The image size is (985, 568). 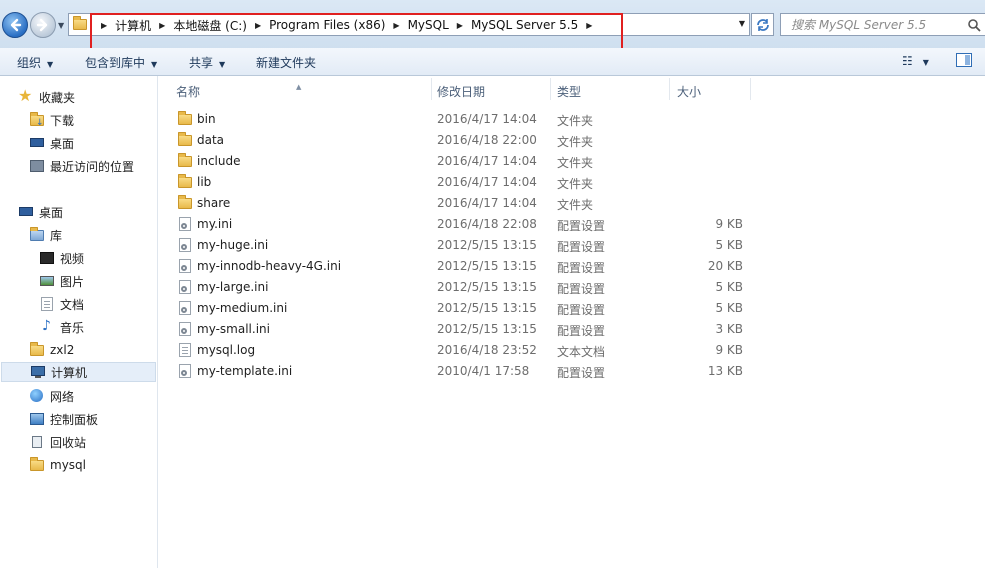 I want to click on breadcrumb-local-disk: 本地磁盘 (C:), so click(x=210, y=25).